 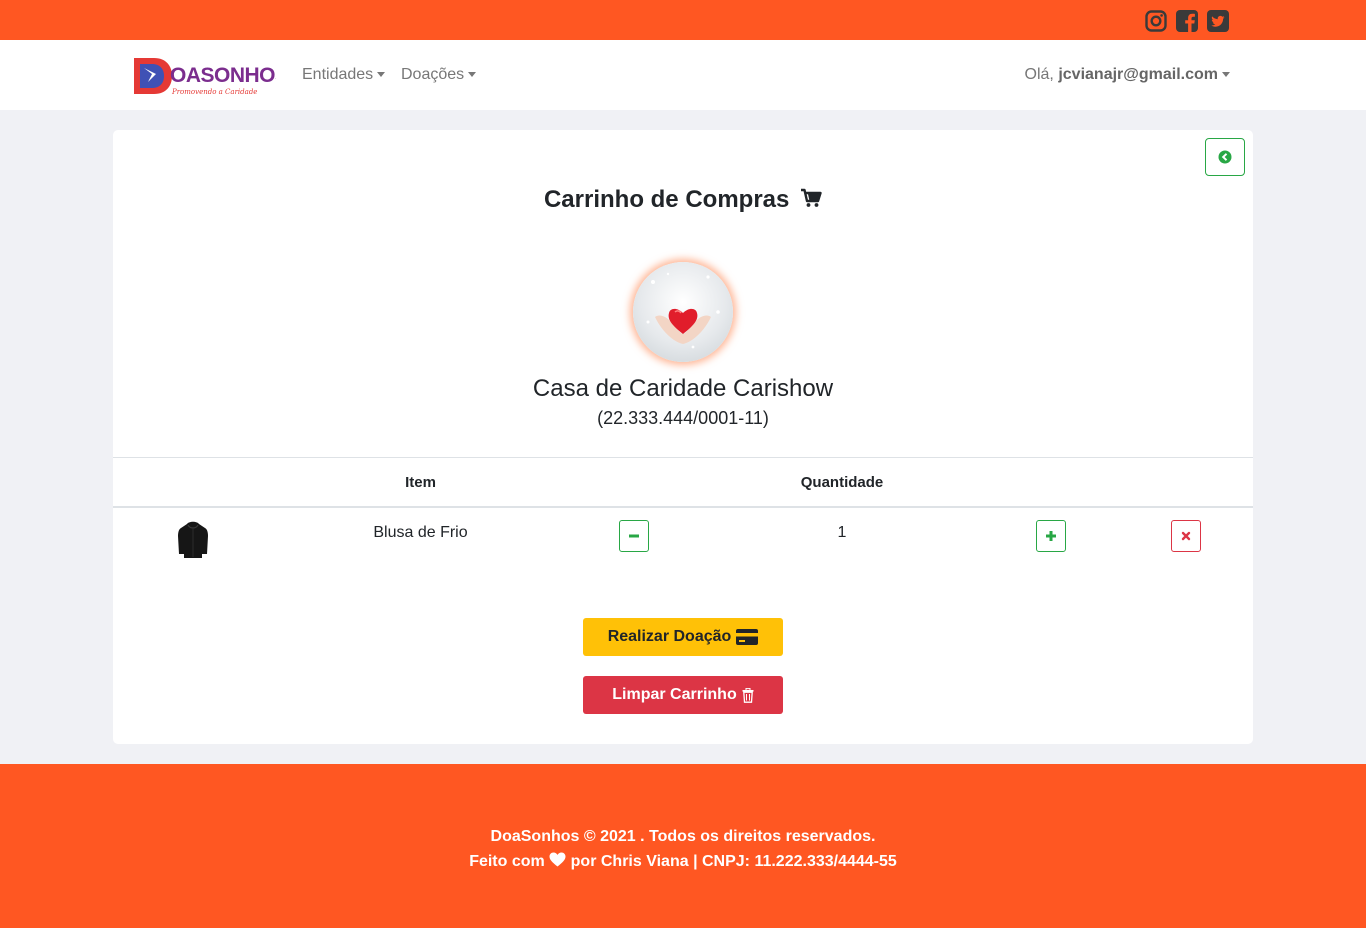 What do you see at coordinates (1039, 74) in the screenshot?
I see `greeting-text: Olá,` at bounding box center [1039, 74].